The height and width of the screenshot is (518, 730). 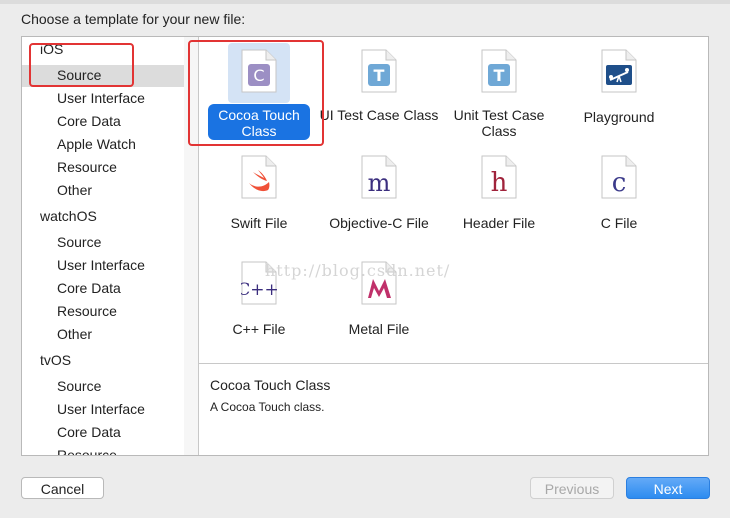 I want to click on svg-text: c, so click(x=619, y=183).